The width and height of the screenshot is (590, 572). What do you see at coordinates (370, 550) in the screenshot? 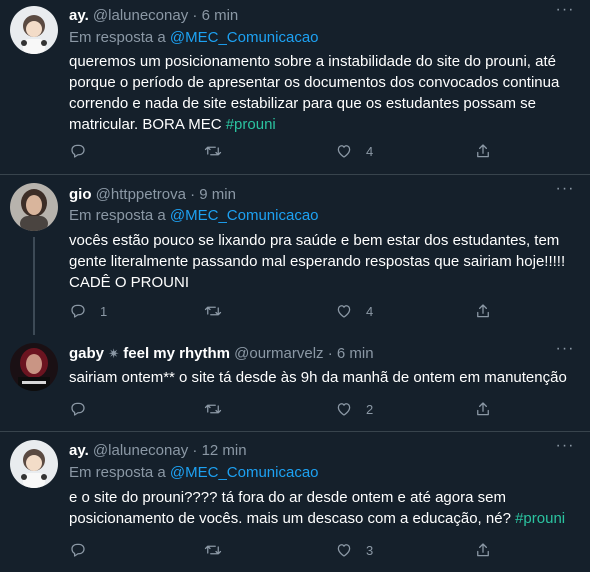
I see `like-count: 3` at bounding box center [370, 550].